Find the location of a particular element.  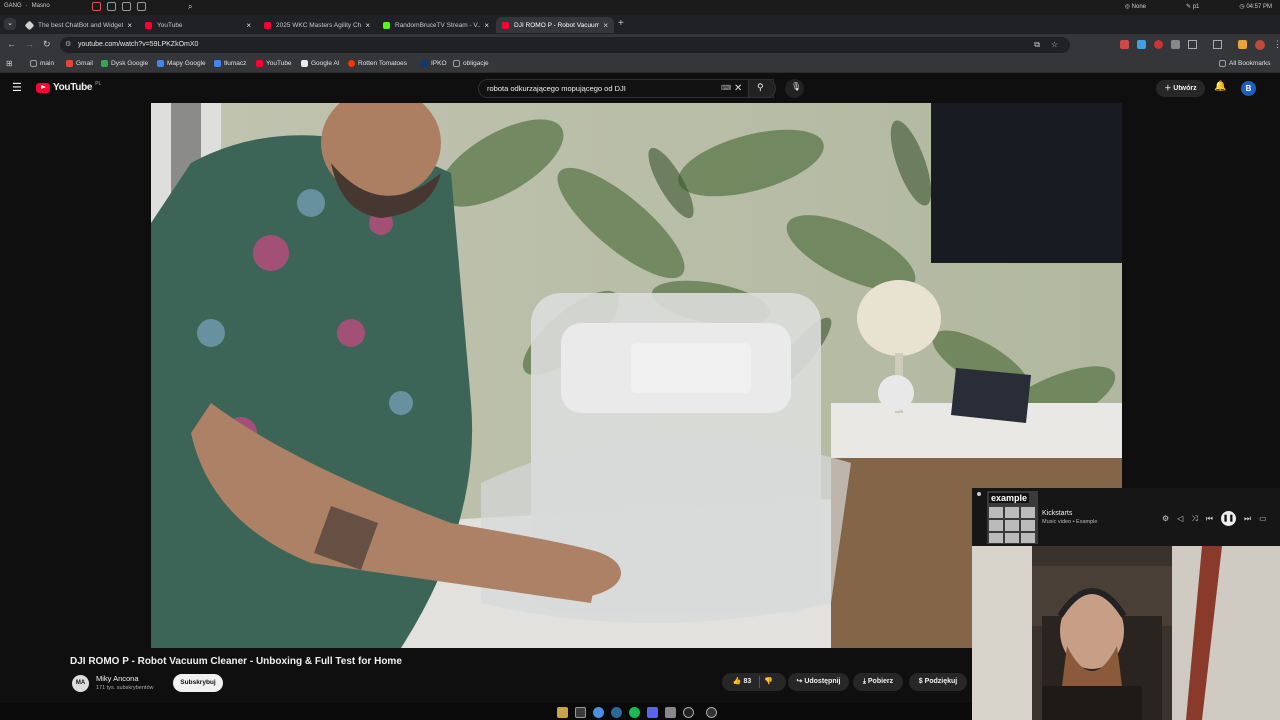

download-button: ⤓ Pobierz is located at coordinates (878, 682).